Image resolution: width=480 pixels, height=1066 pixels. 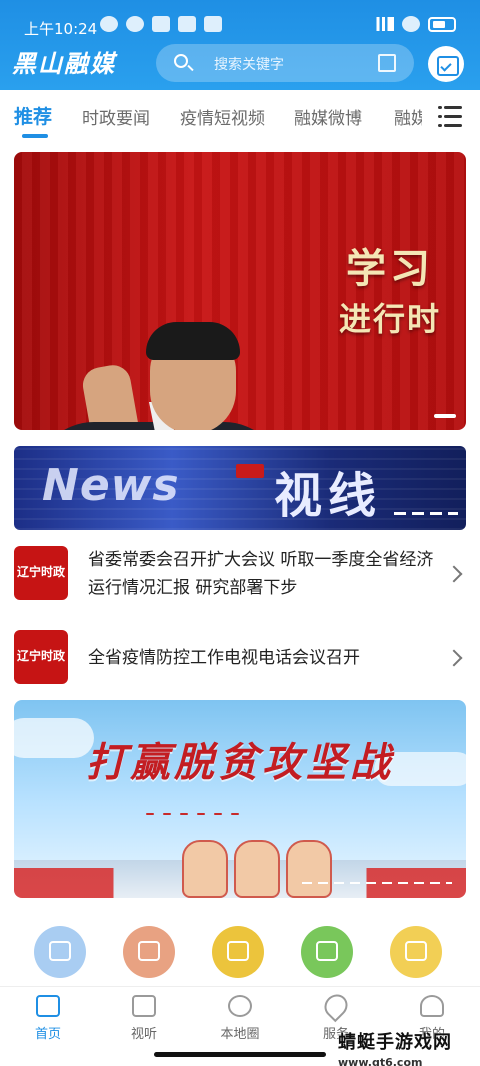 I want to click on tv-shortcut-button, so click(x=60, y=952).